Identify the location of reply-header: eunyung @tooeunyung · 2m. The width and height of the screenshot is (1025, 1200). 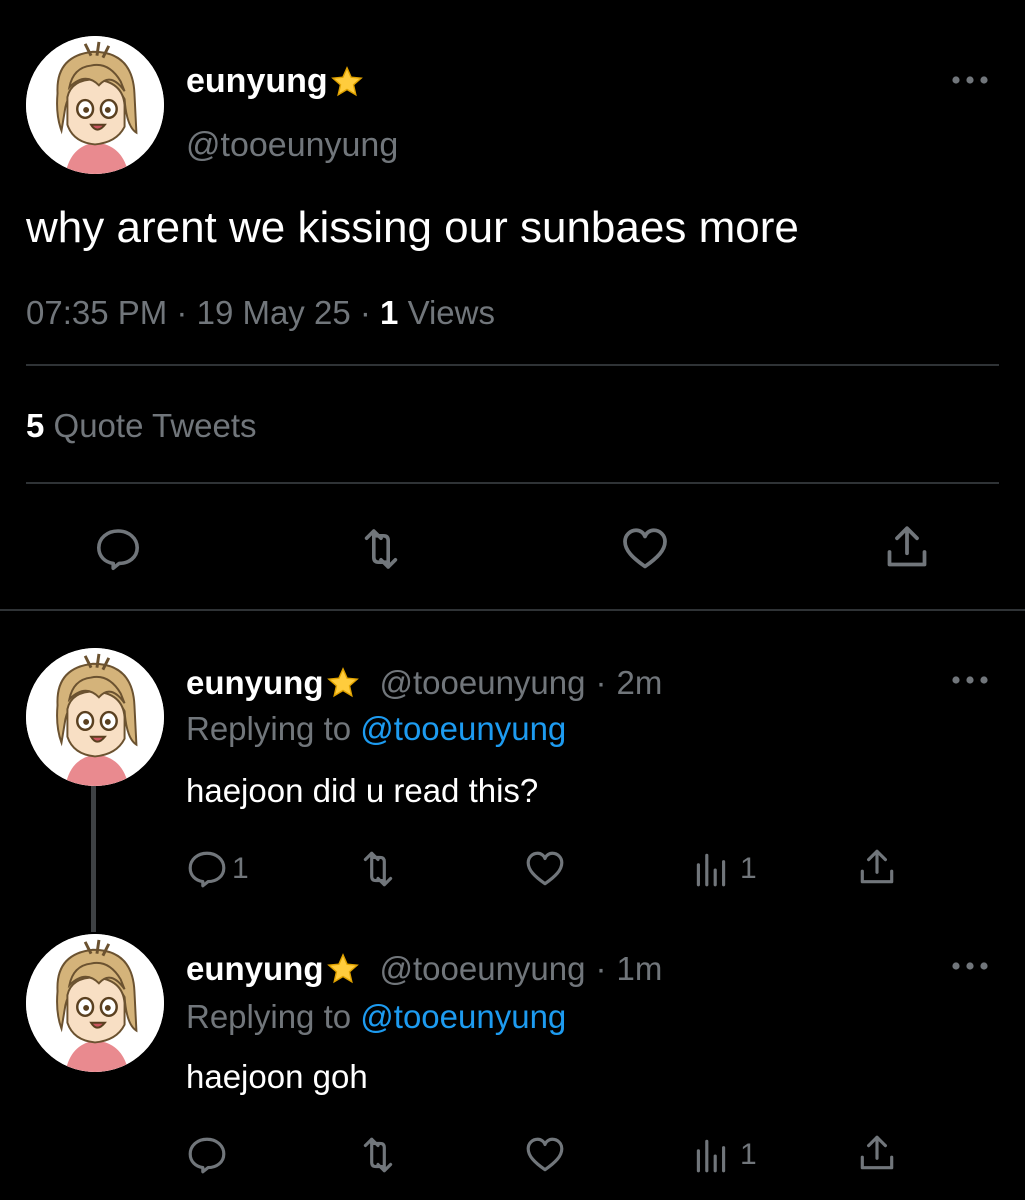
(424, 683).